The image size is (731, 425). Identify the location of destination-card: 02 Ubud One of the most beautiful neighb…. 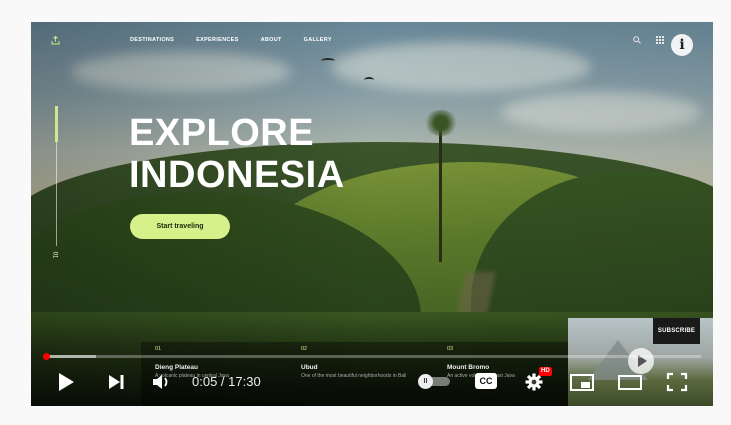
(366, 363).